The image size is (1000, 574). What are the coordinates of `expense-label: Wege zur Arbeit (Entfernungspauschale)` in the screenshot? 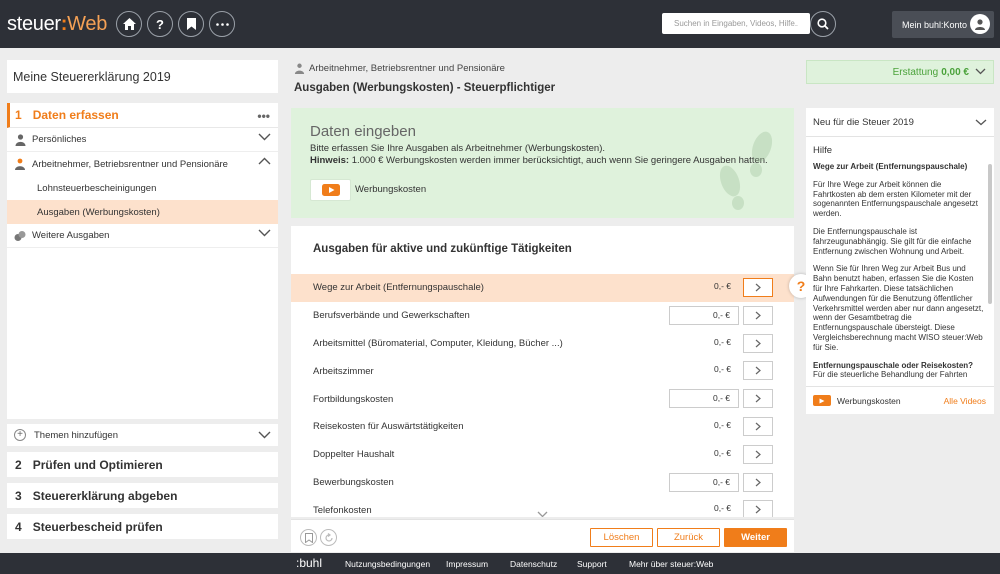 It's located at (398, 288).